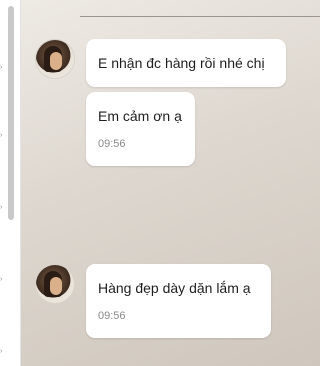  I want to click on message-bubble: Hàng đẹp dày dặn lắm ạ 09:56, so click(178, 301).